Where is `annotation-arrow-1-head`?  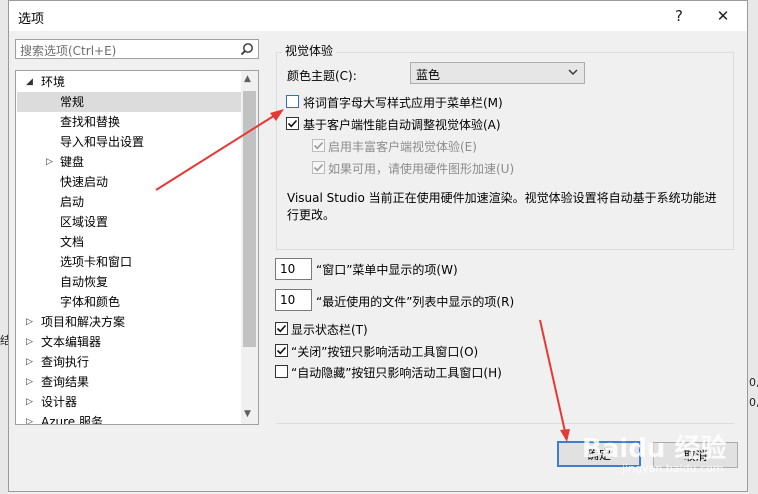
annotation-arrow-1-head is located at coordinates (277, 115).